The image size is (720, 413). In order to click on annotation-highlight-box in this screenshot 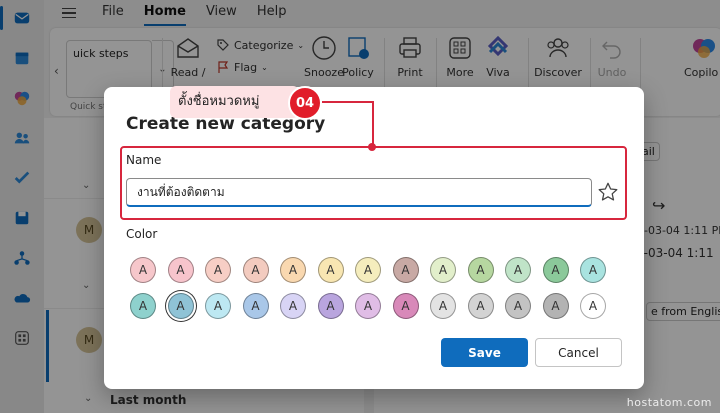, I will do `click(373, 183)`.